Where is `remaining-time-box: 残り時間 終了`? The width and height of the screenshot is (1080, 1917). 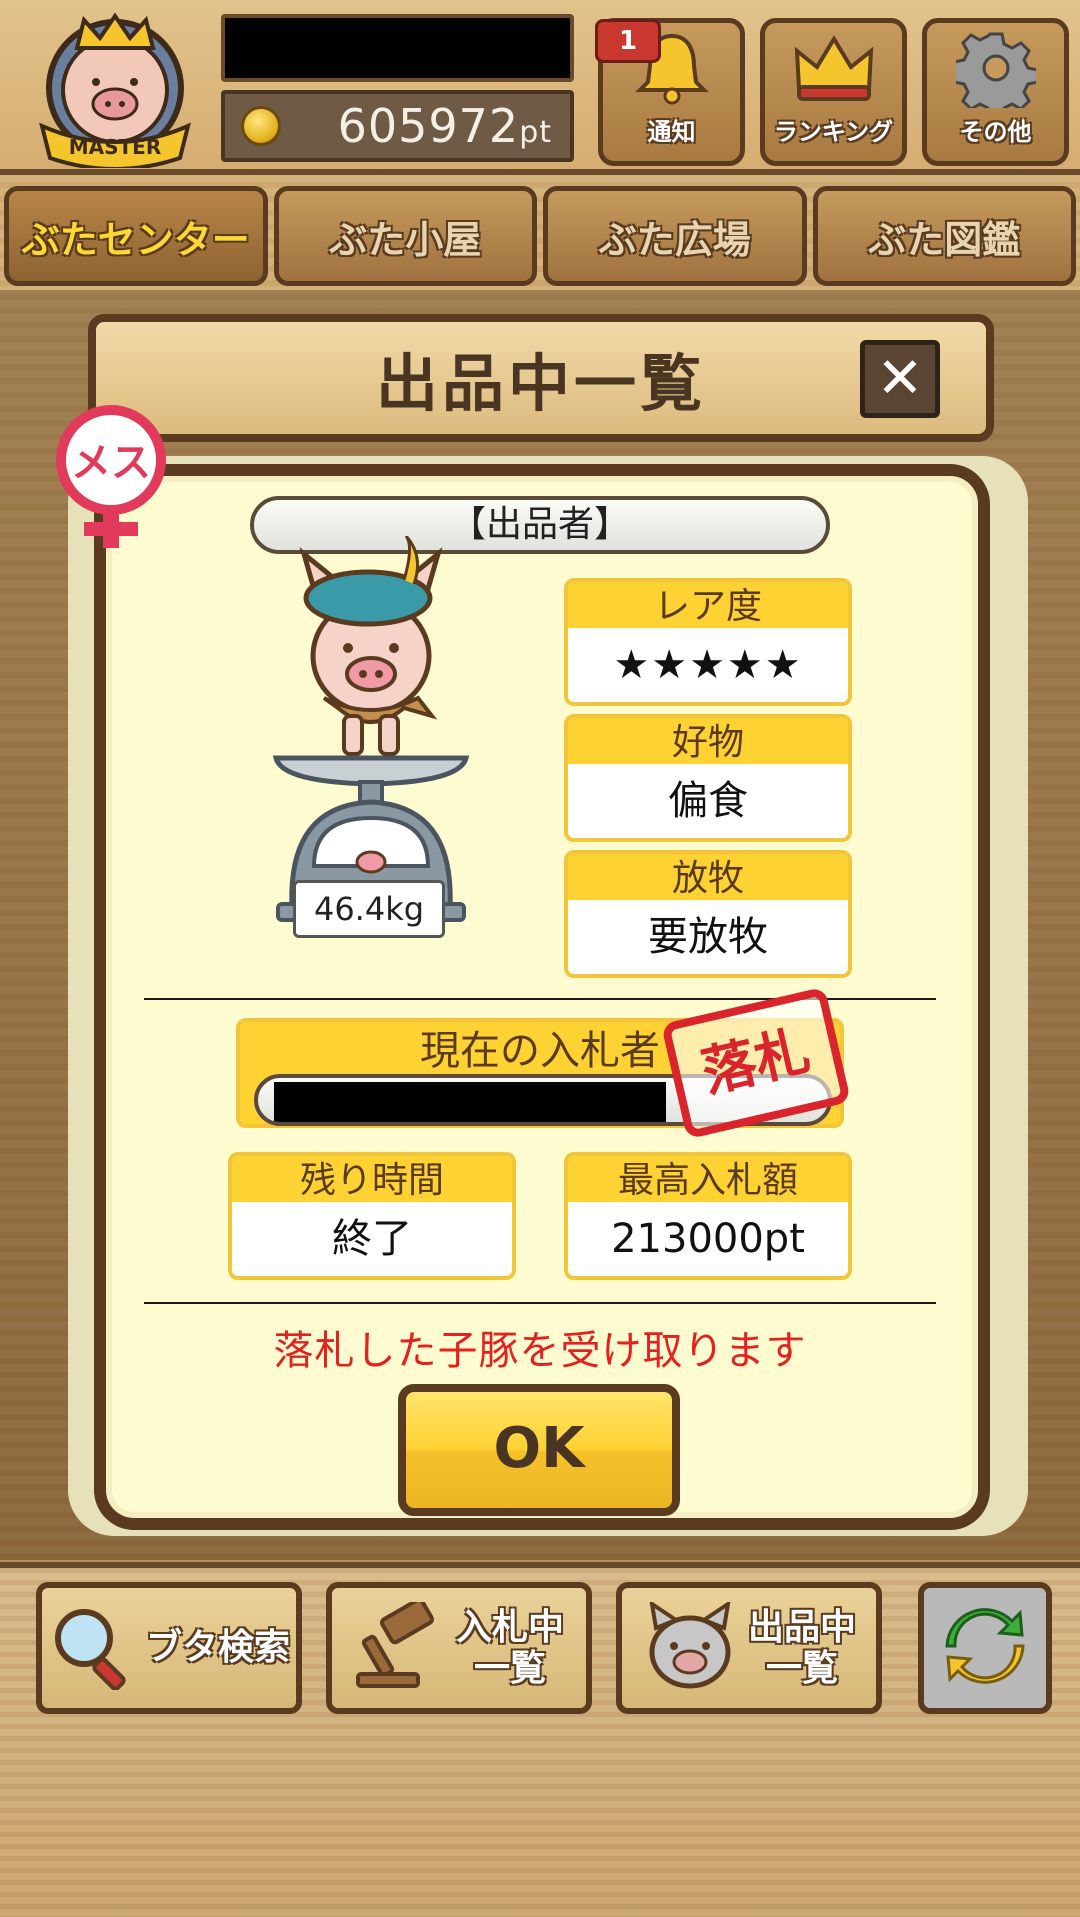
remaining-time-box: 残り時間 終了 is located at coordinates (372, 1216).